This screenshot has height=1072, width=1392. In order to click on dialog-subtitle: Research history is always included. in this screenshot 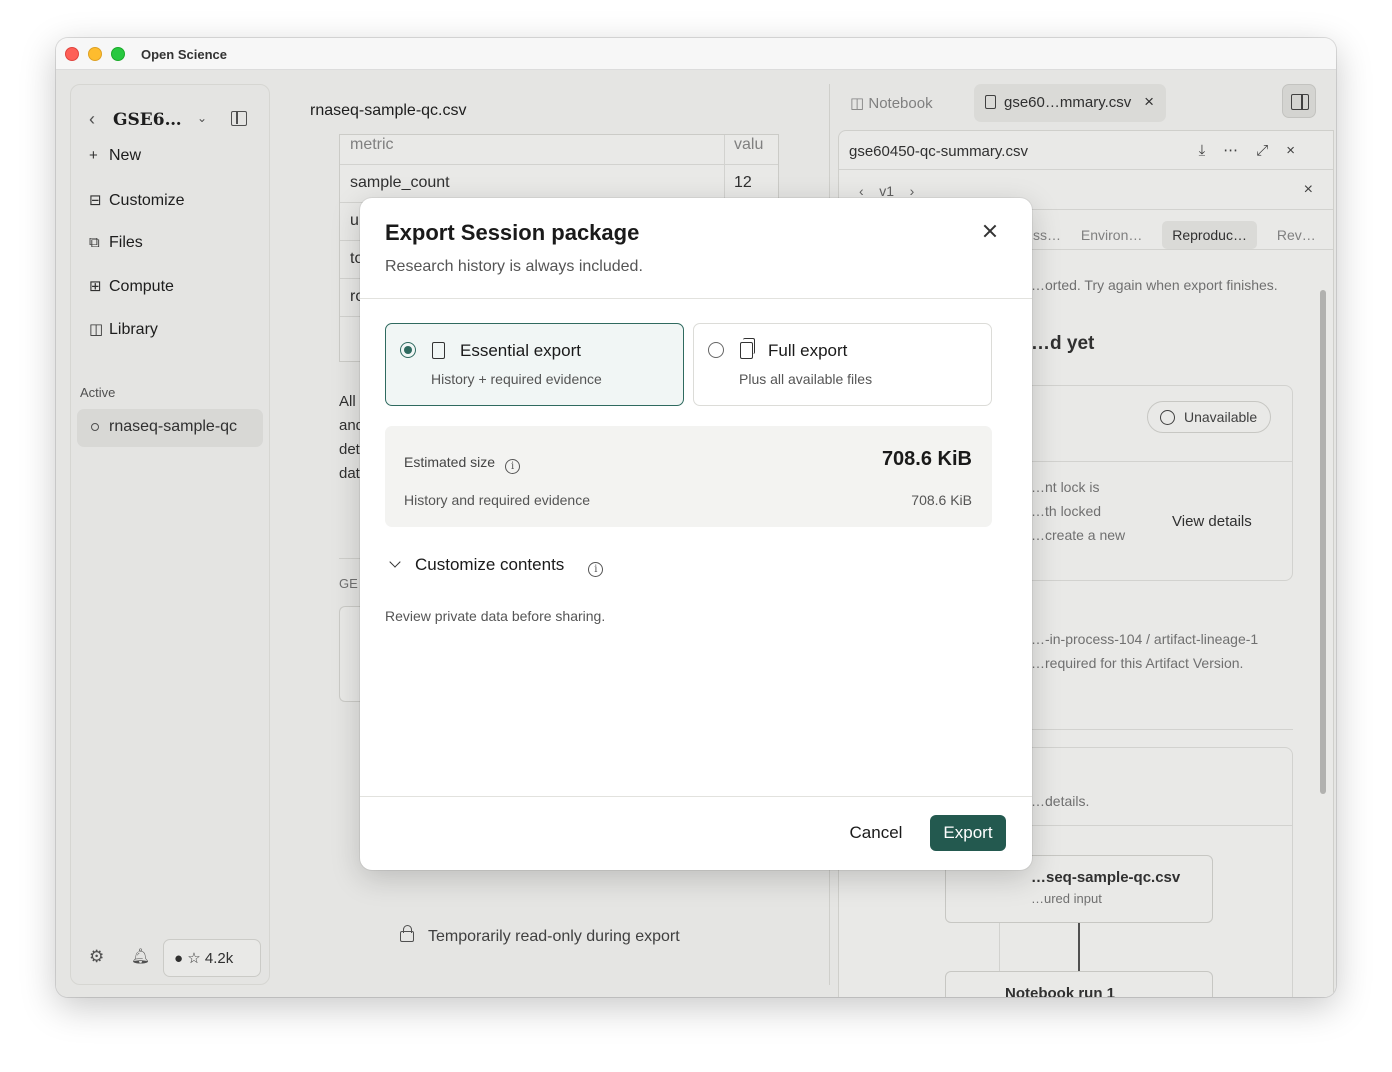, I will do `click(514, 266)`.